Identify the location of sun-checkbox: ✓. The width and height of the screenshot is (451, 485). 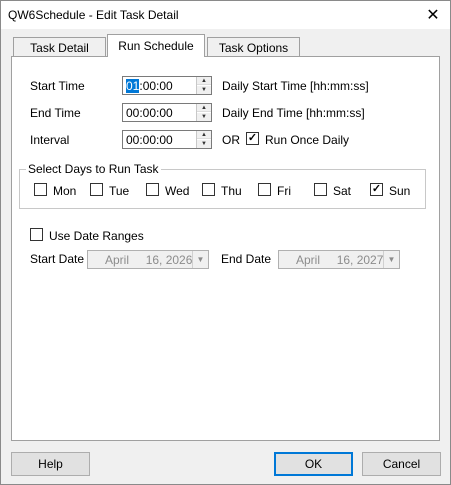
(376, 189).